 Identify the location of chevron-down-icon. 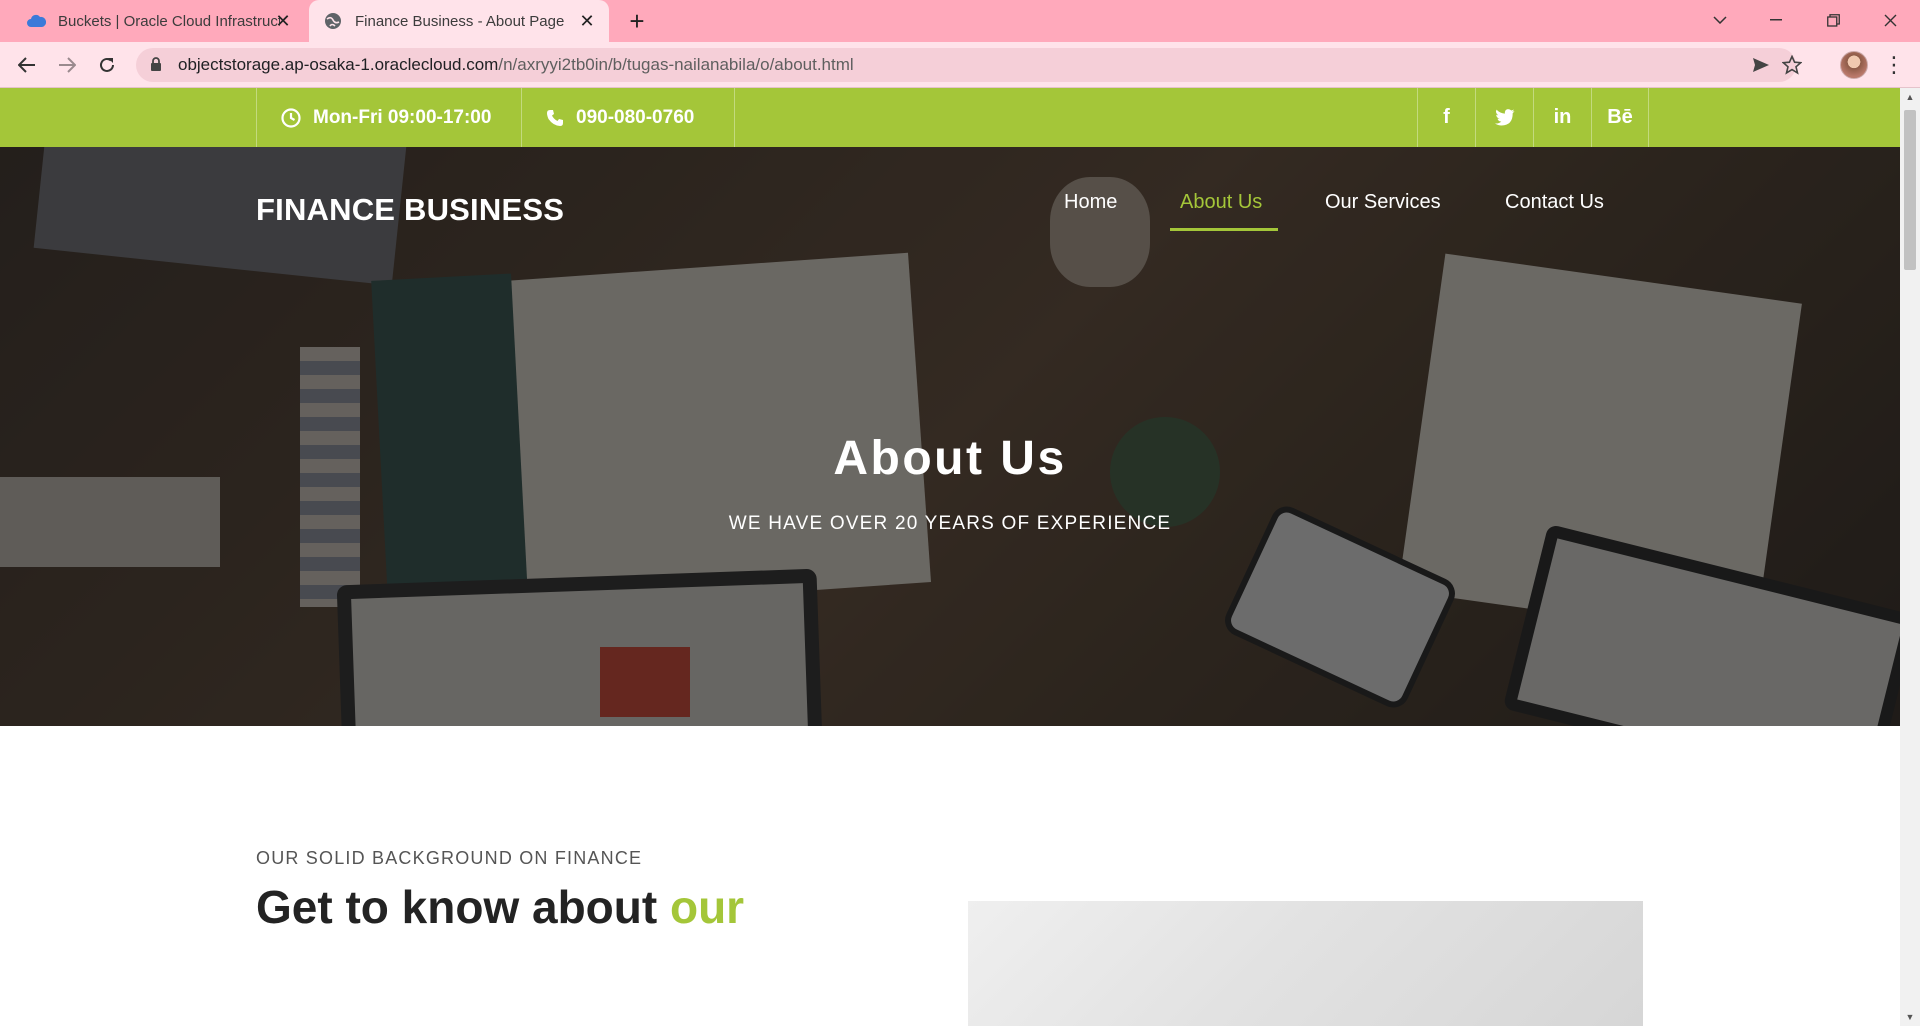
(1720, 20).